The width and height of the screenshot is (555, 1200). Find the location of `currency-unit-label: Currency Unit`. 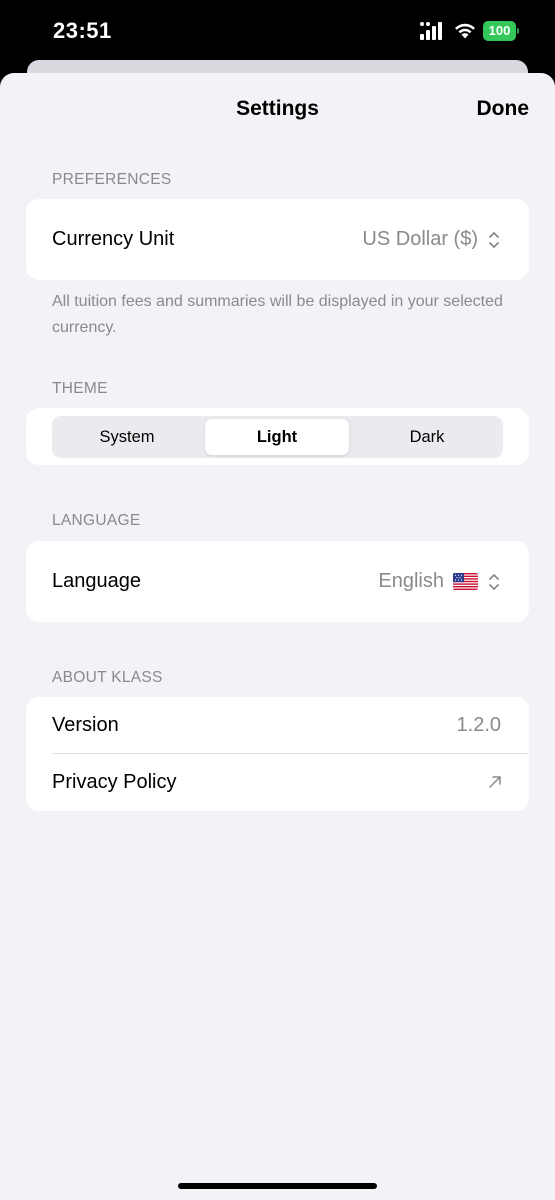

currency-unit-label: Currency Unit is located at coordinates (113, 239).